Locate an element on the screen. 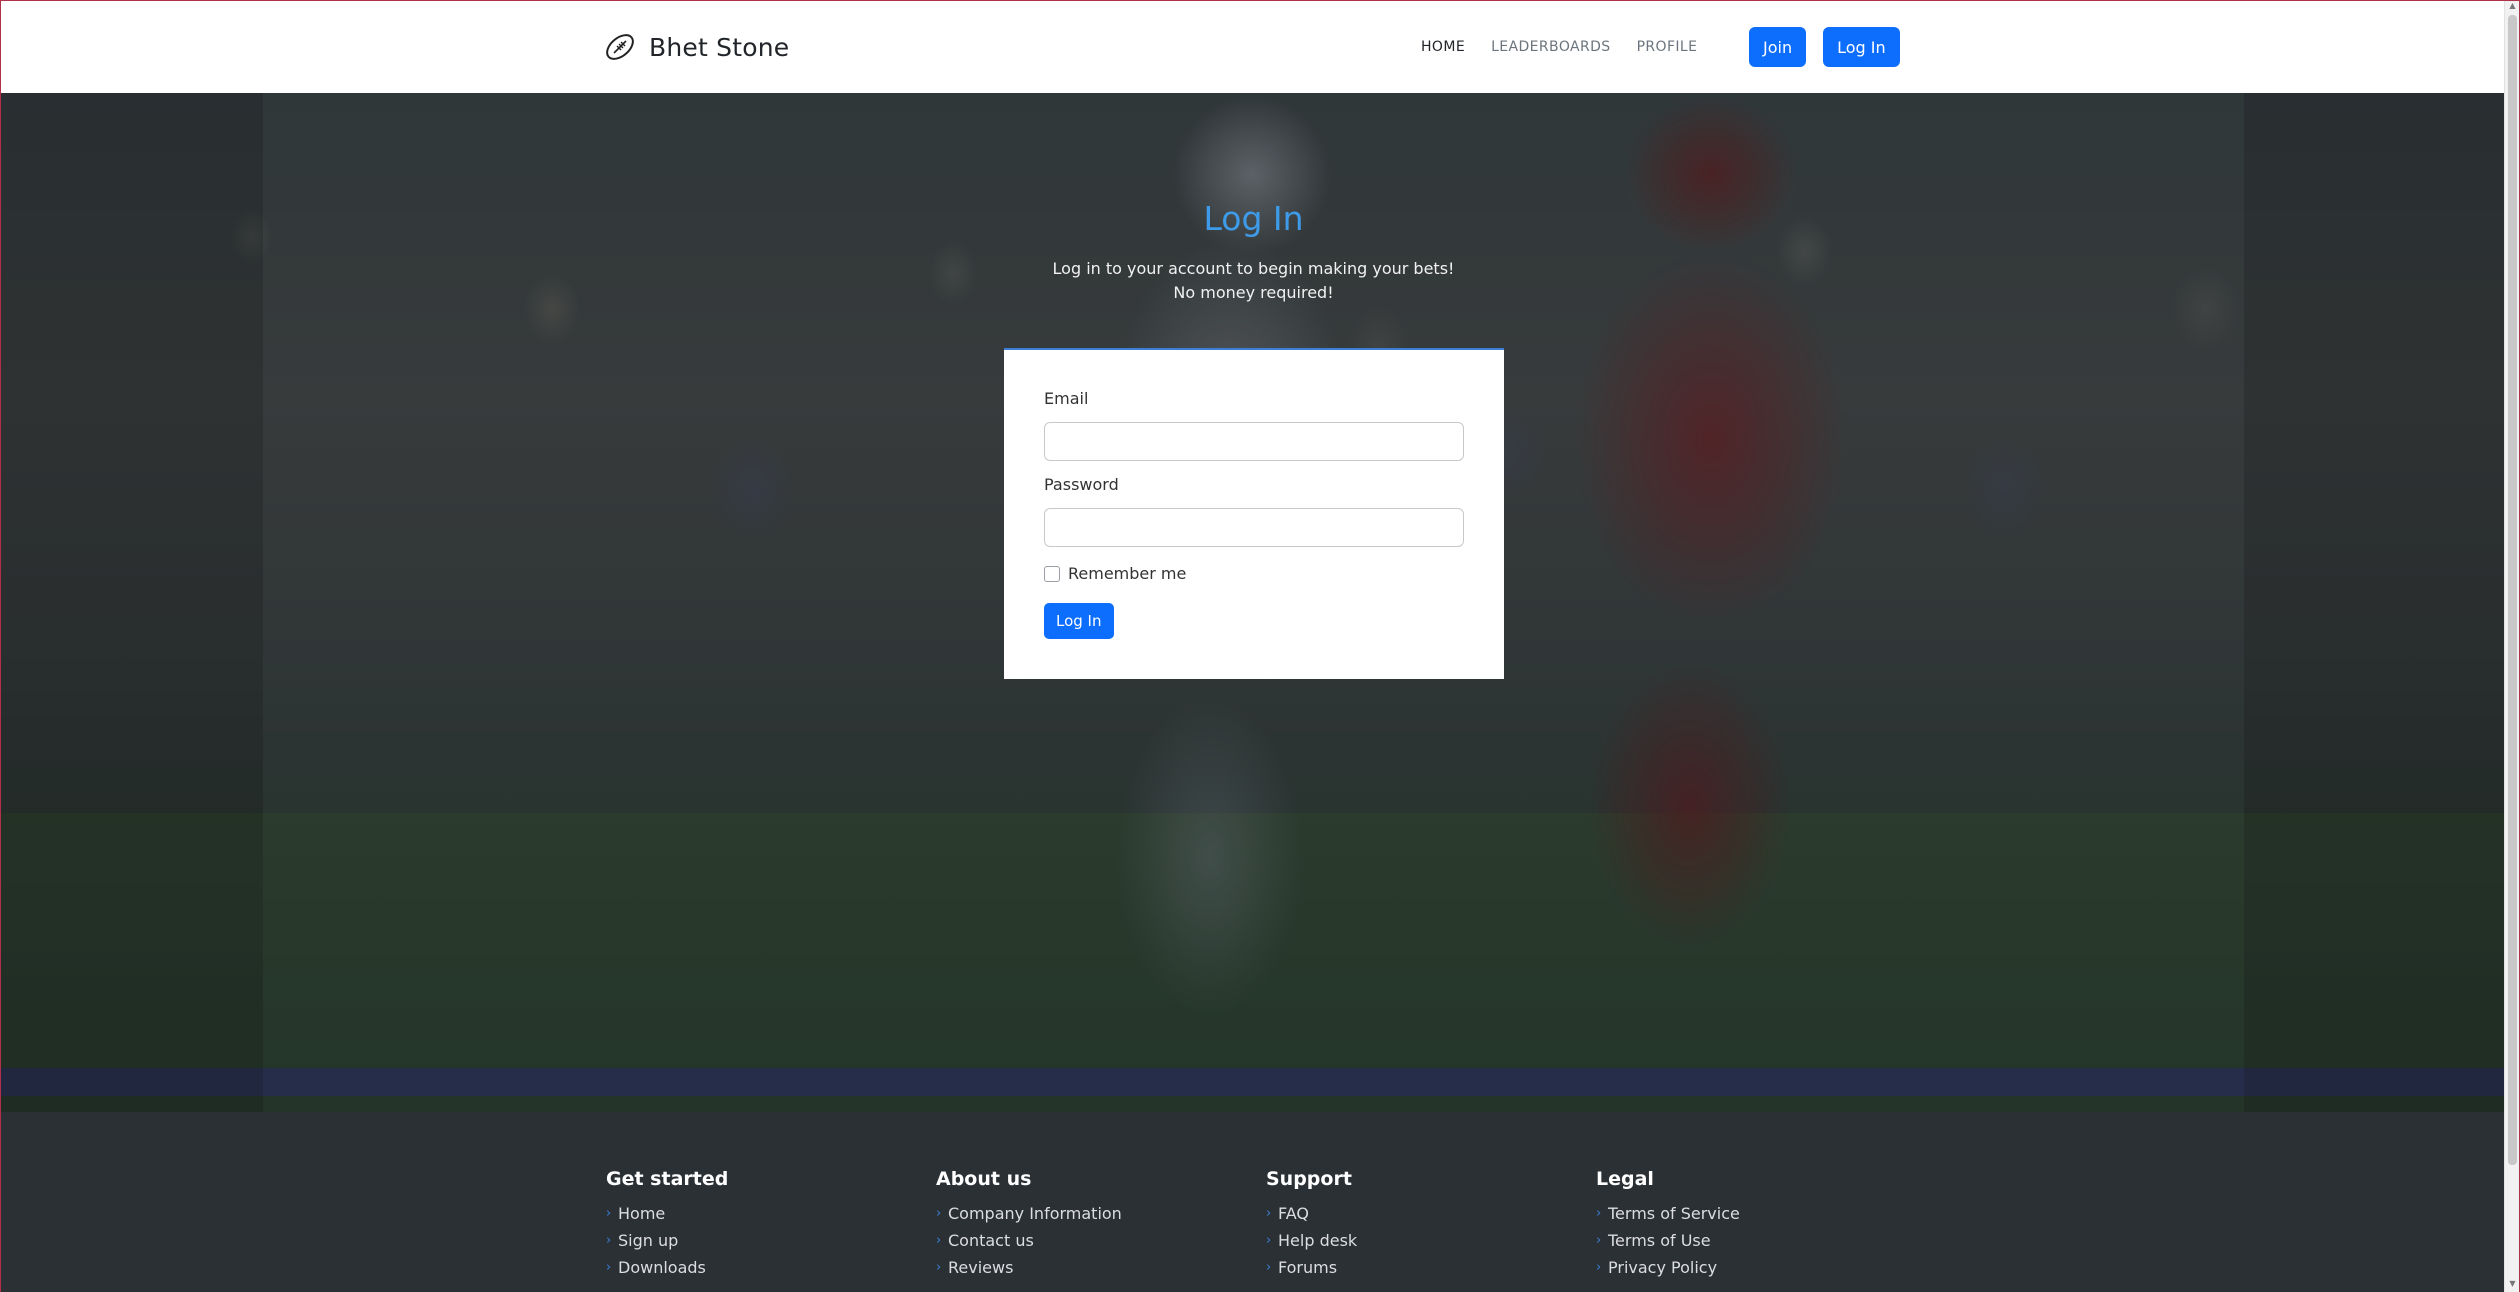  remember-me-row: Remember me is located at coordinates (1115, 573).